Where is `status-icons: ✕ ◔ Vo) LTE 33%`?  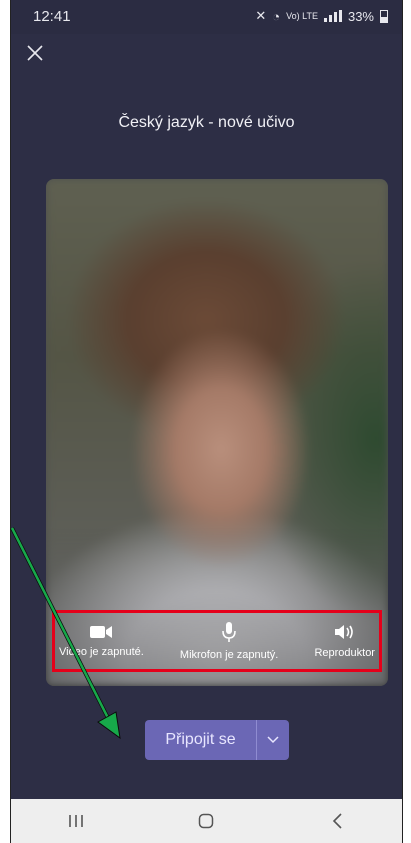
status-icons: ✕ ◔ Vo) LTE 33% is located at coordinates (321, 16).